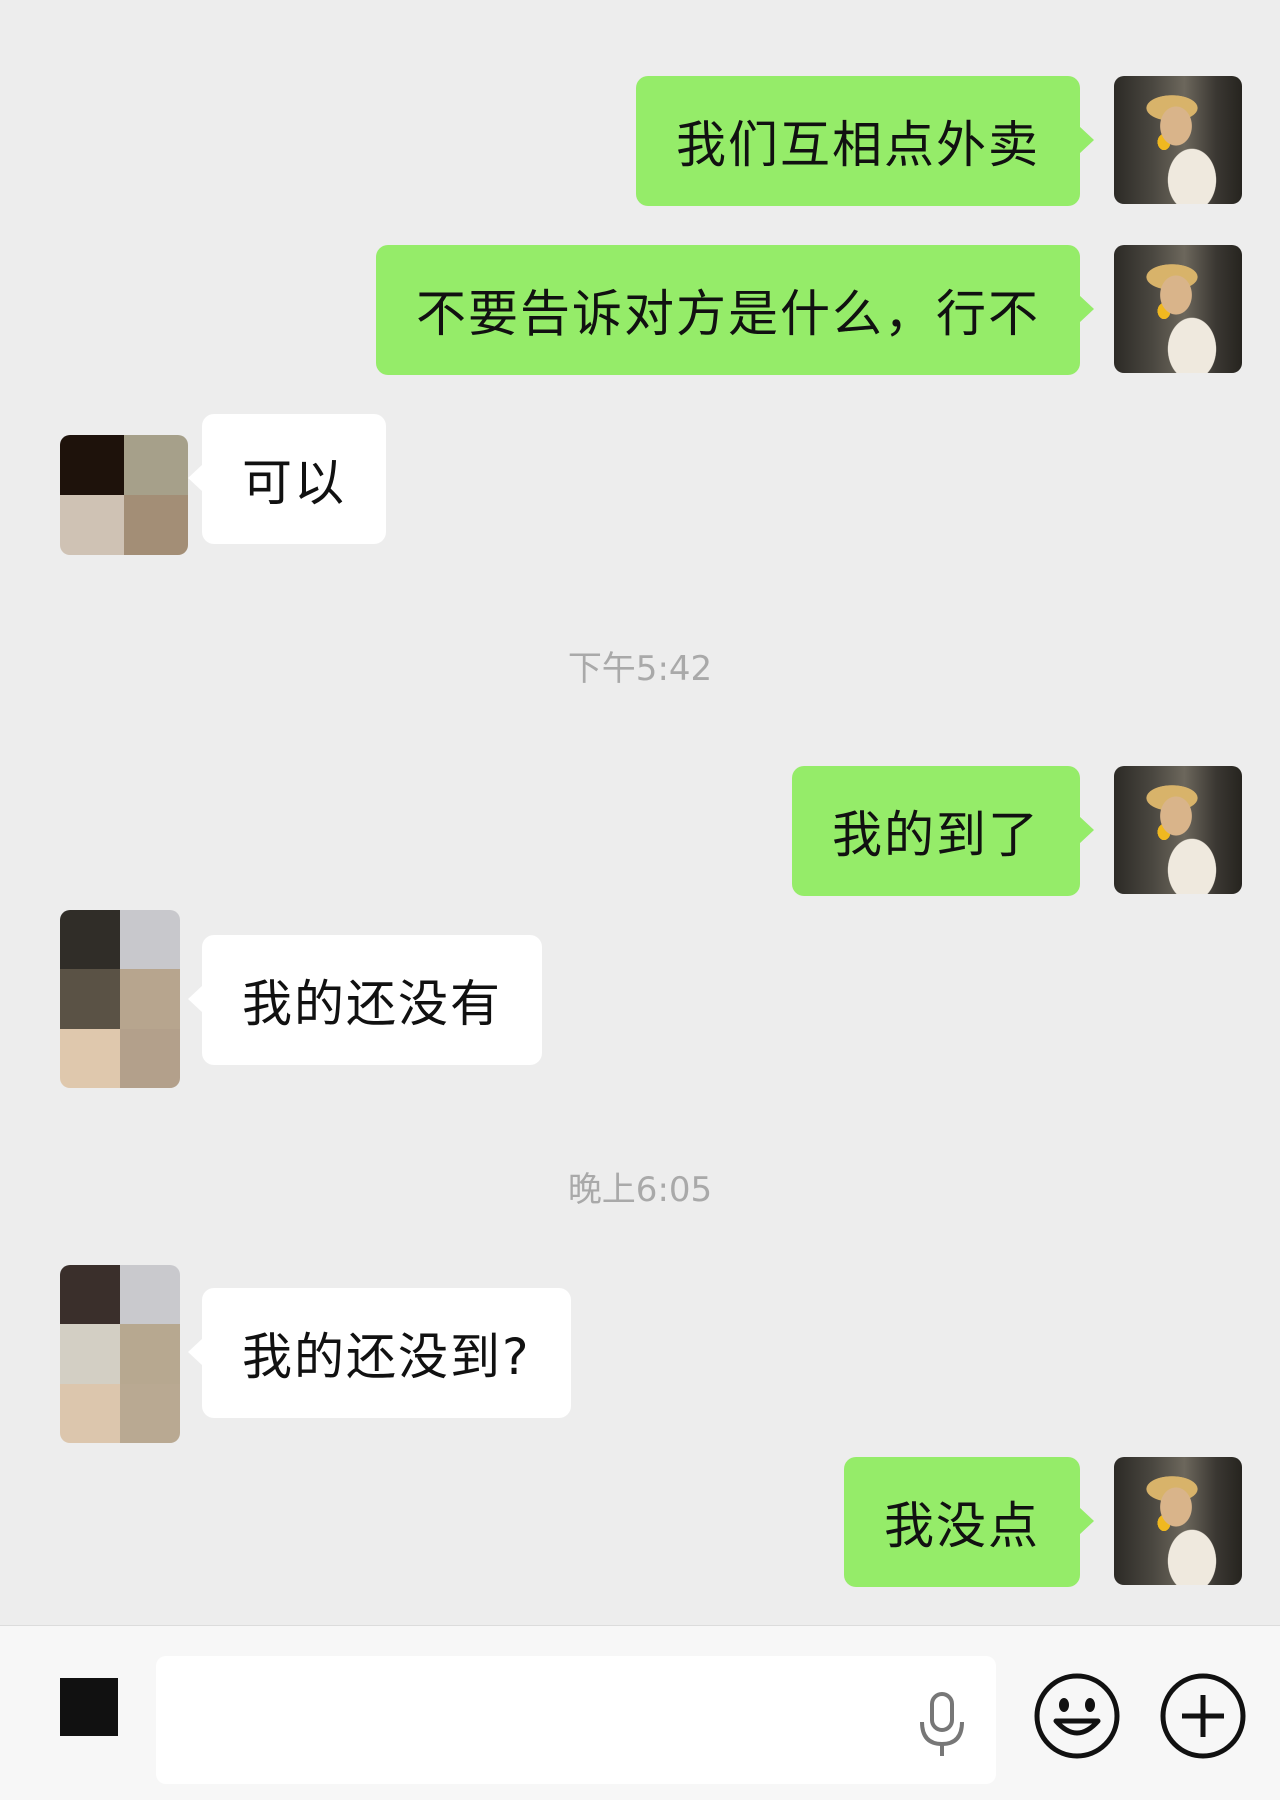  I want to click on plus-icon, so click(1203, 1716).